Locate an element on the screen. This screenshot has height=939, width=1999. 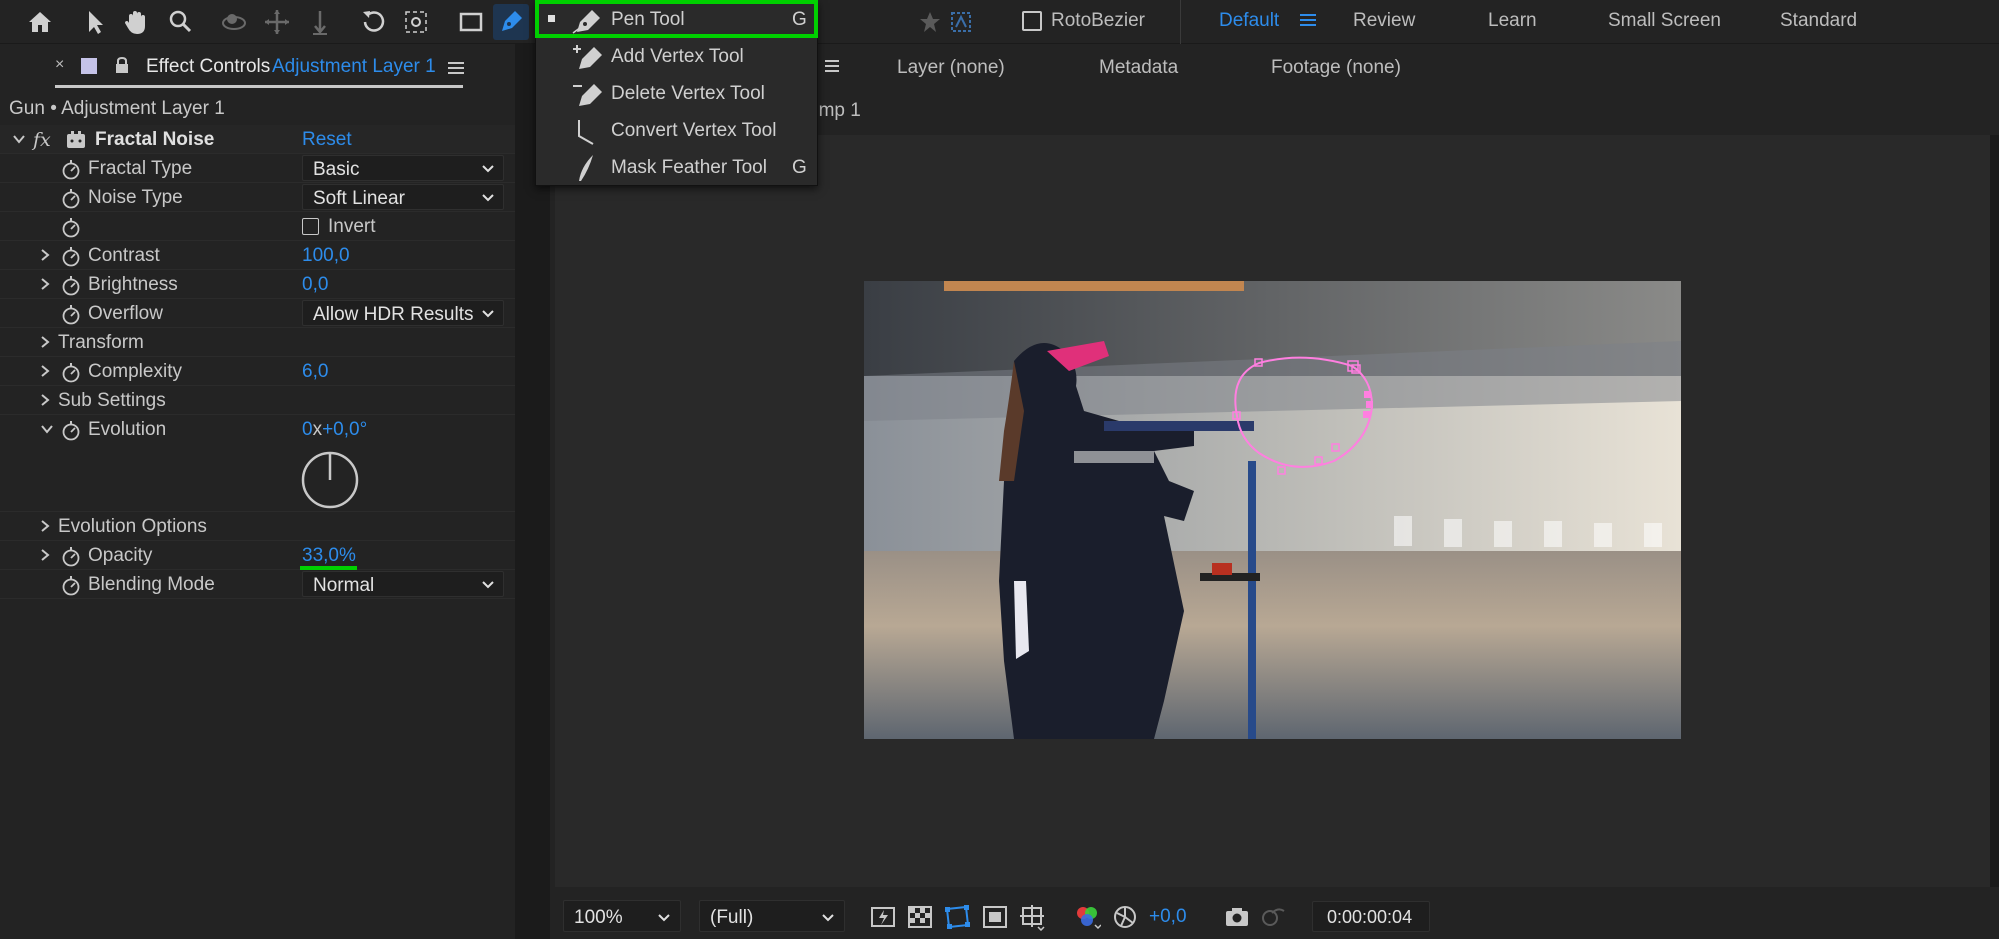
orbit-camera-icon is located at coordinates (234, 22).